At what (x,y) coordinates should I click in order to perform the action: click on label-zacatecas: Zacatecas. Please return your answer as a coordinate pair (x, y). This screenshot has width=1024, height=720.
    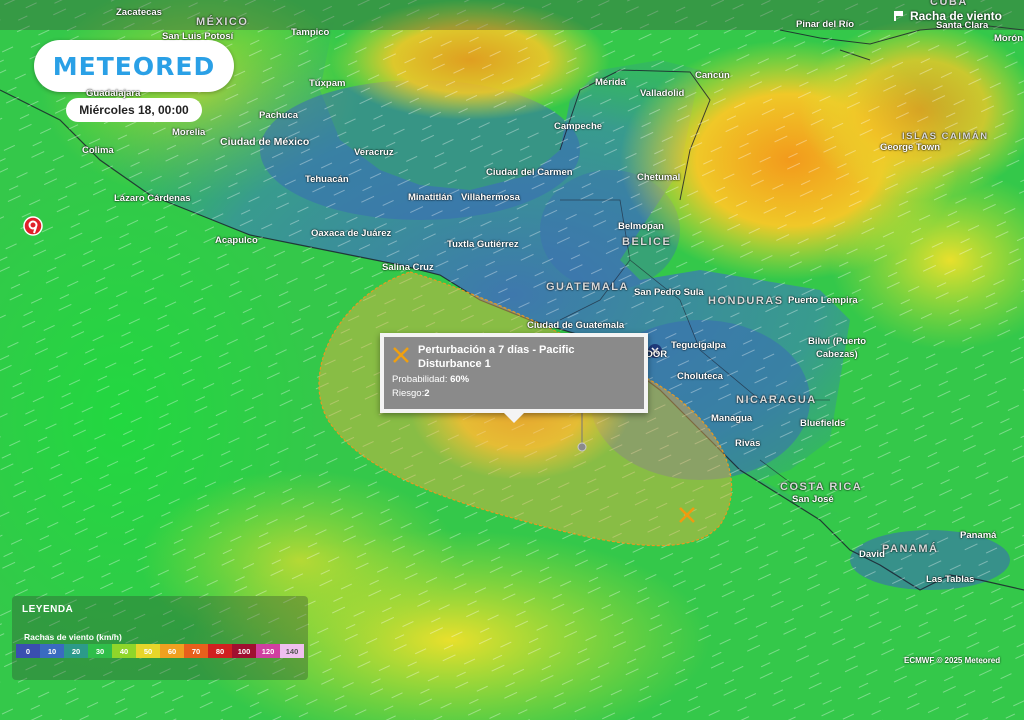
    Looking at the image, I should click on (139, 12).